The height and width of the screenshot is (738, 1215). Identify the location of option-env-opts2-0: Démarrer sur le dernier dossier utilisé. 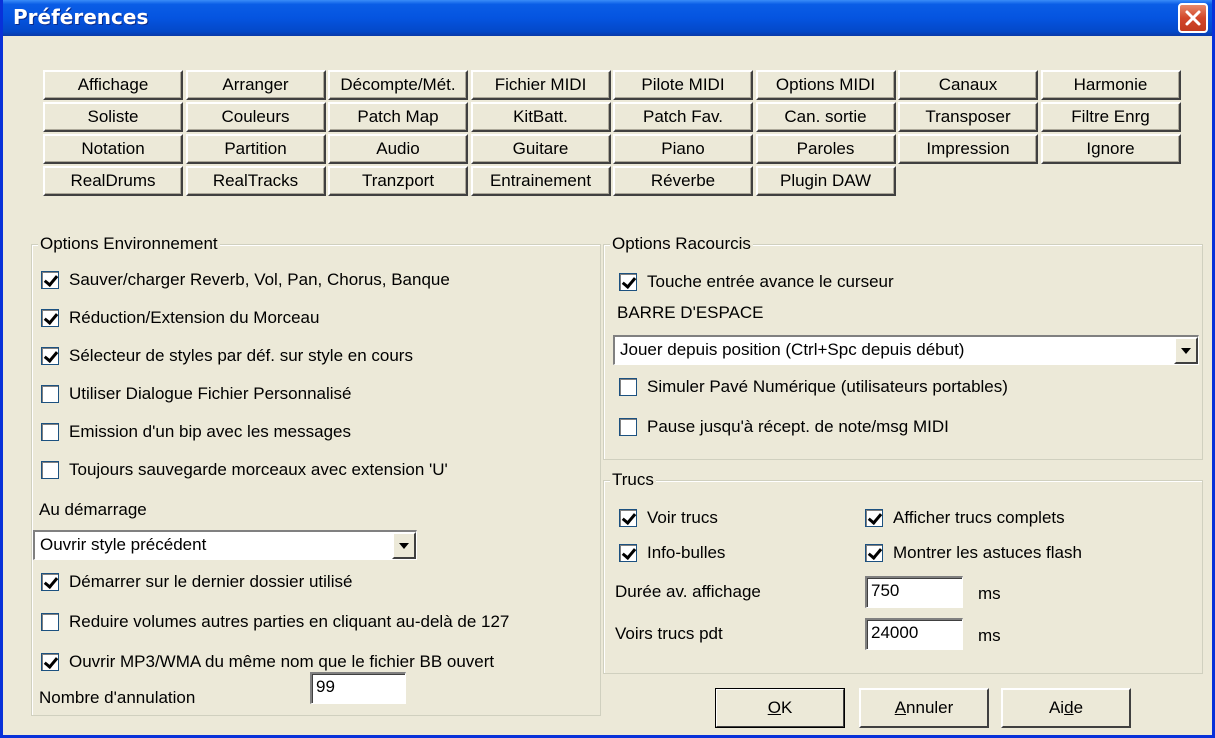
(196, 582).